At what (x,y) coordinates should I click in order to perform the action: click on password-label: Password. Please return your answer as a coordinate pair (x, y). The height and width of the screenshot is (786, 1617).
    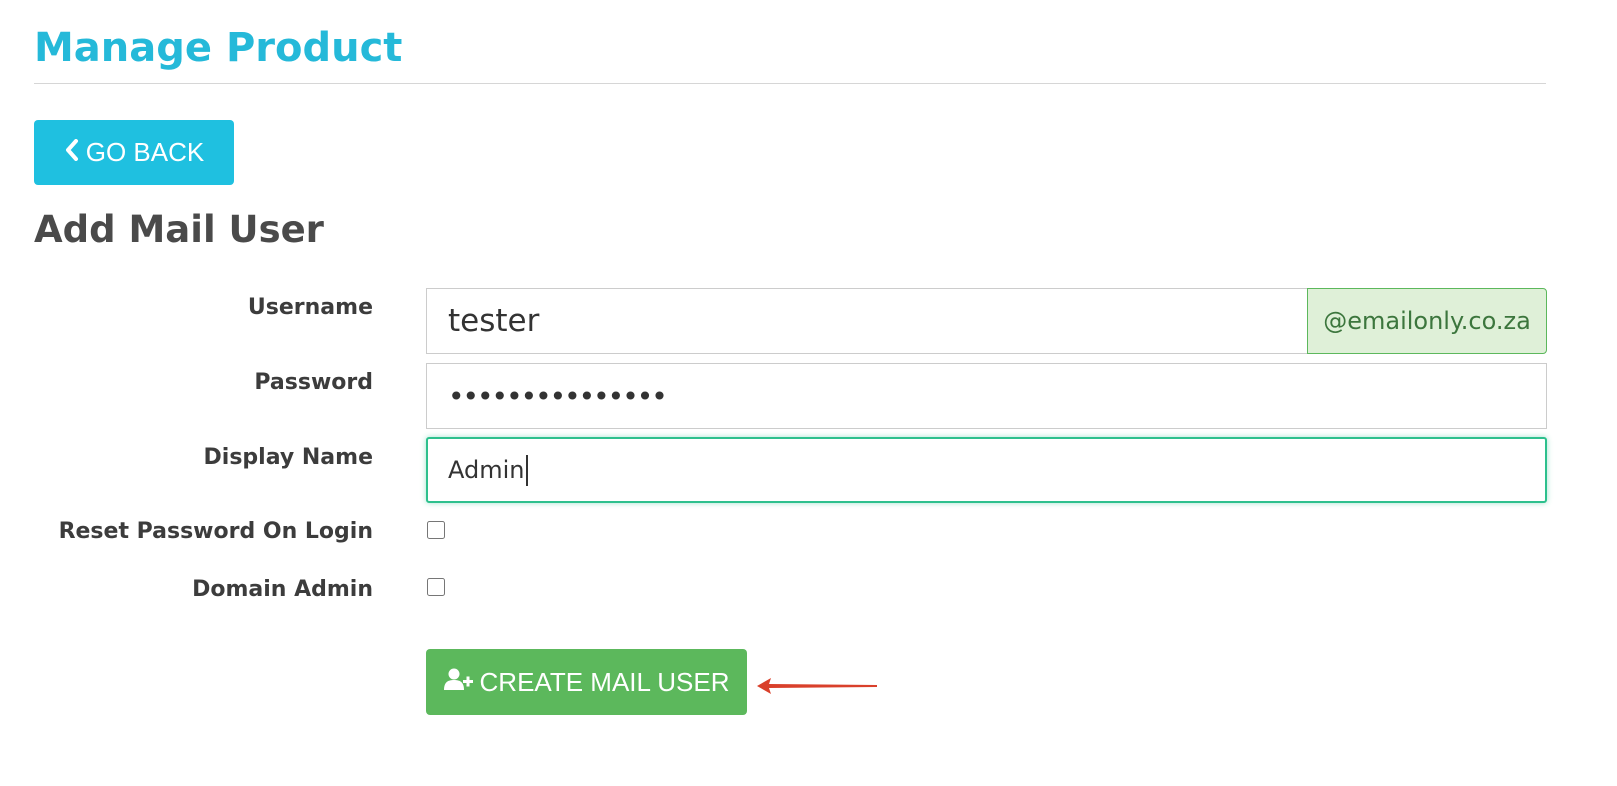
    Looking at the image, I should click on (313, 382).